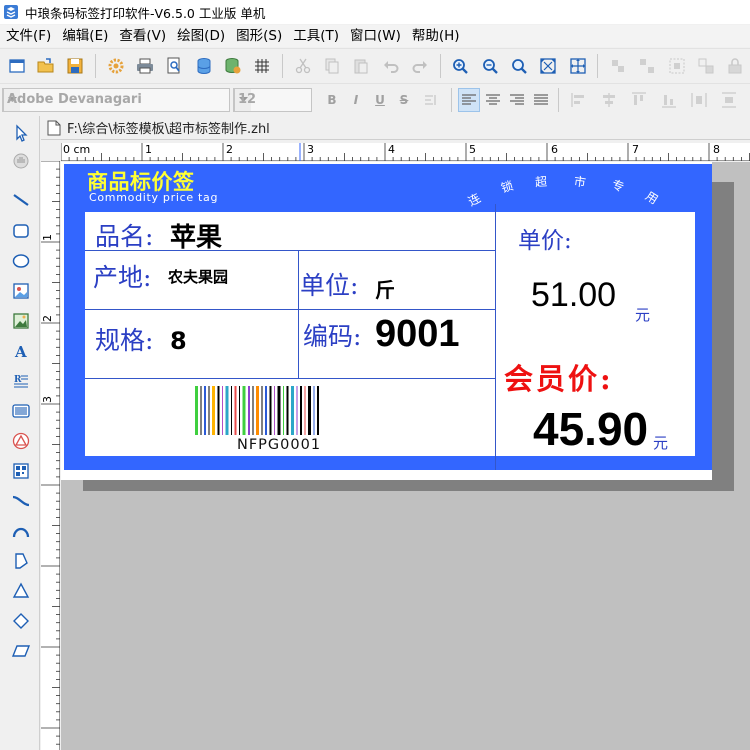  I want to click on select-group-button, so click(676, 66).